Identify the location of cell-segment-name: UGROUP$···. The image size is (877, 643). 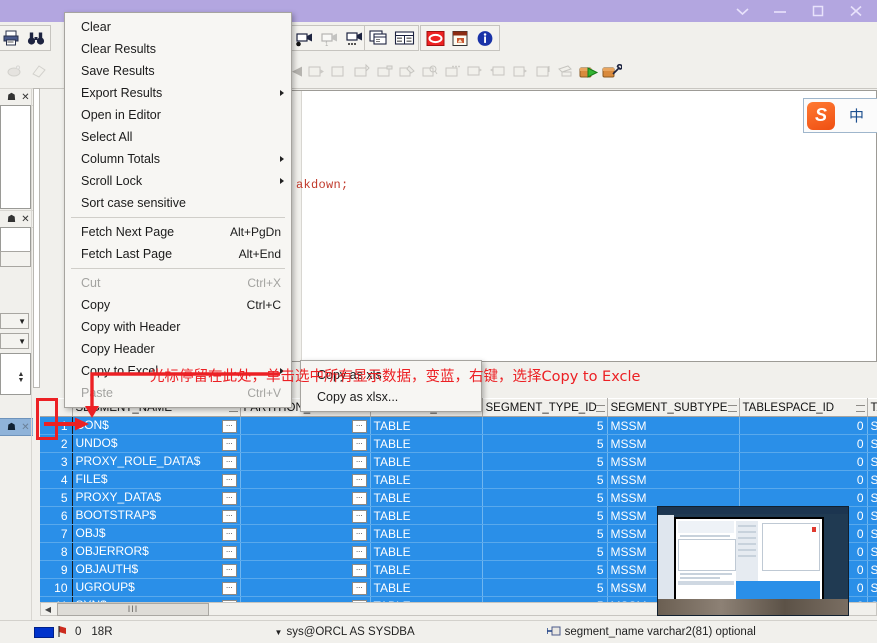
(156, 588).